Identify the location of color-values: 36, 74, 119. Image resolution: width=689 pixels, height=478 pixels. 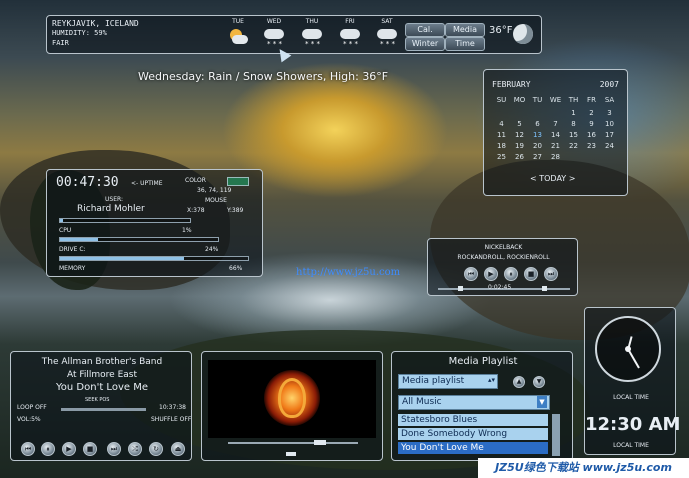
(214, 190).